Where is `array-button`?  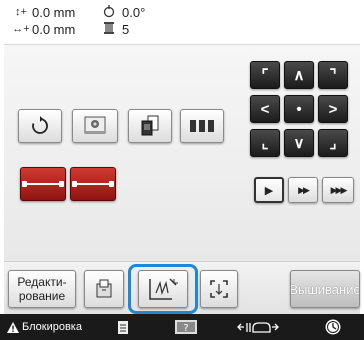 array-button is located at coordinates (202, 126).